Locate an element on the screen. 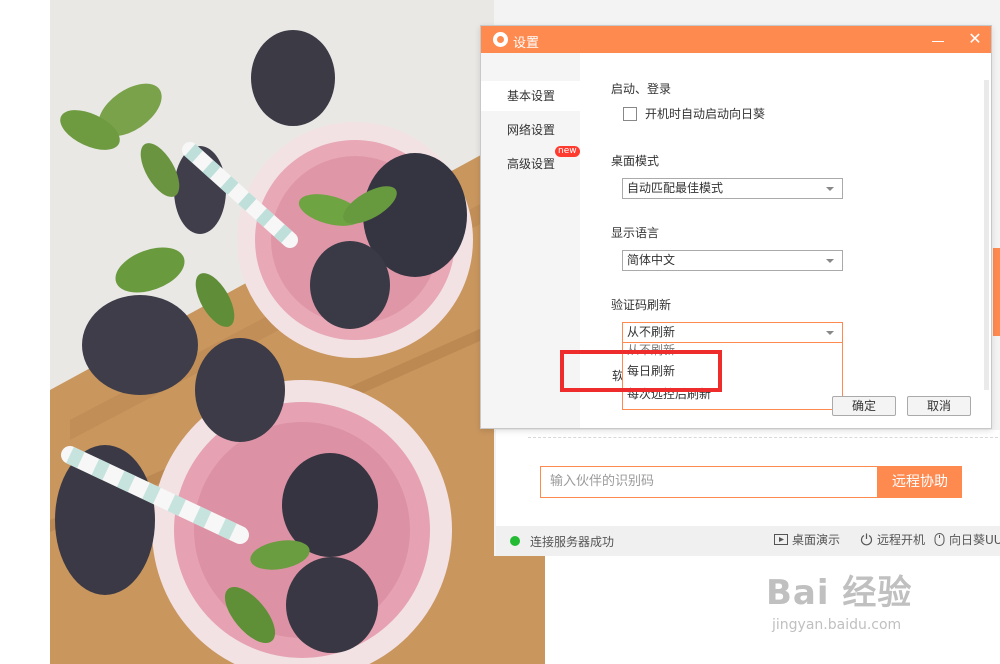 The image size is (1000, 664). autostart-label: 开机时自动启动向日葵 is located at coordinates (705, 114).